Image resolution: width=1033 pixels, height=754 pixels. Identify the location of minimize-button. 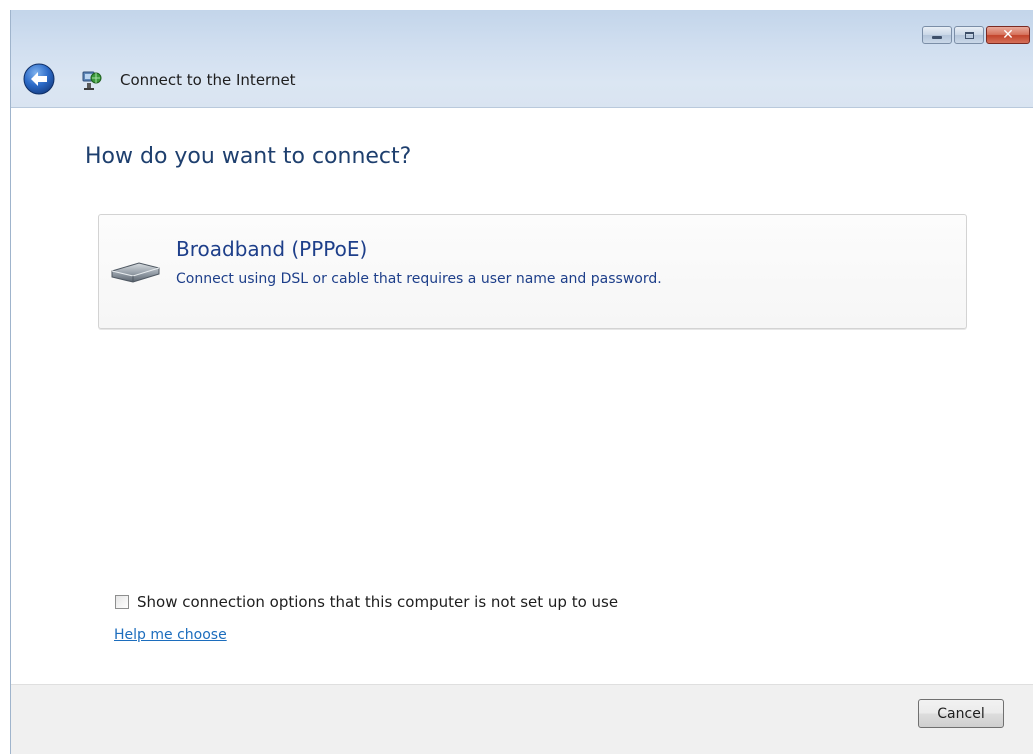
(937, 35).